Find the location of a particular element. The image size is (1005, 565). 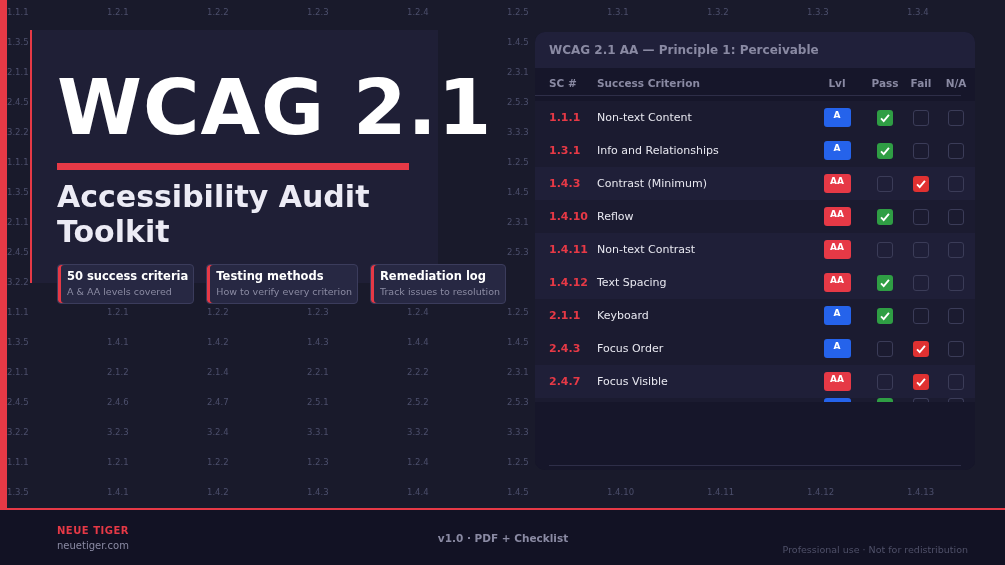

criterion-code: 3.2.4 is located at coordinates (218, 432).